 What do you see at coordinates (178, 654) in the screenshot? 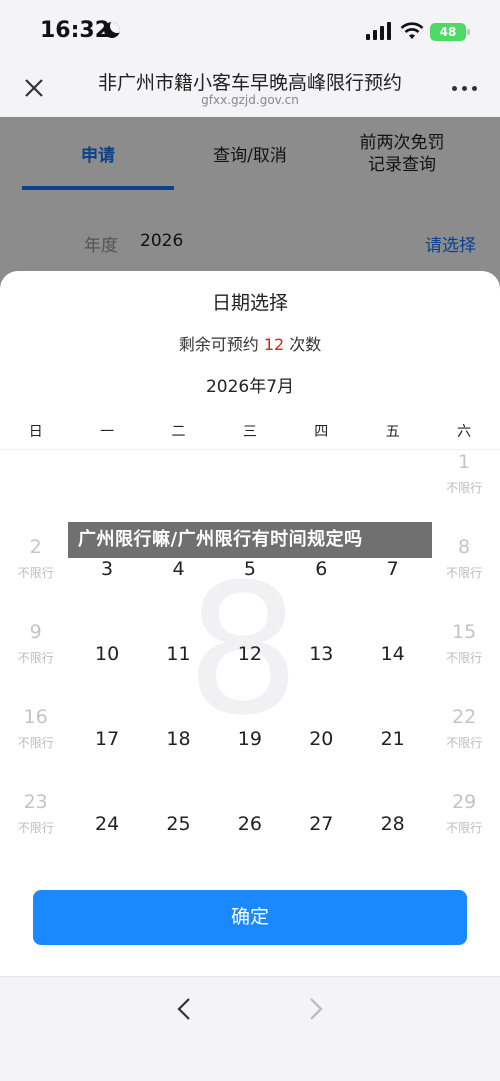
I see `day-number: 11` at bounding box center [178, 654].